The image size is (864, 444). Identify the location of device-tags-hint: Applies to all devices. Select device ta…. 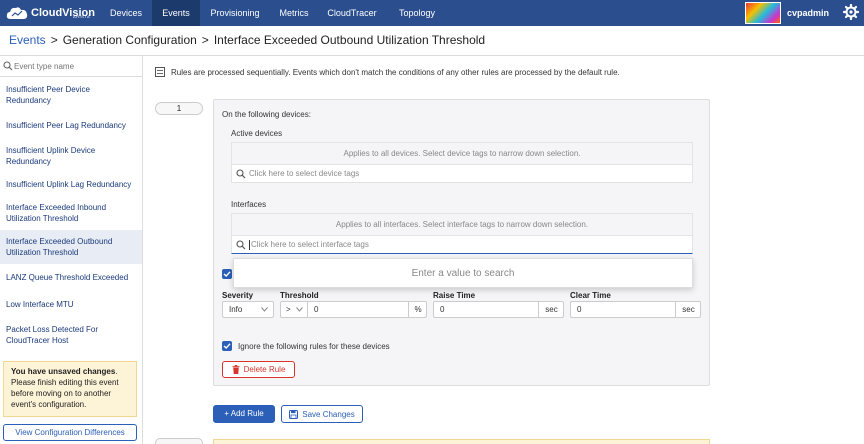
(462, 153).